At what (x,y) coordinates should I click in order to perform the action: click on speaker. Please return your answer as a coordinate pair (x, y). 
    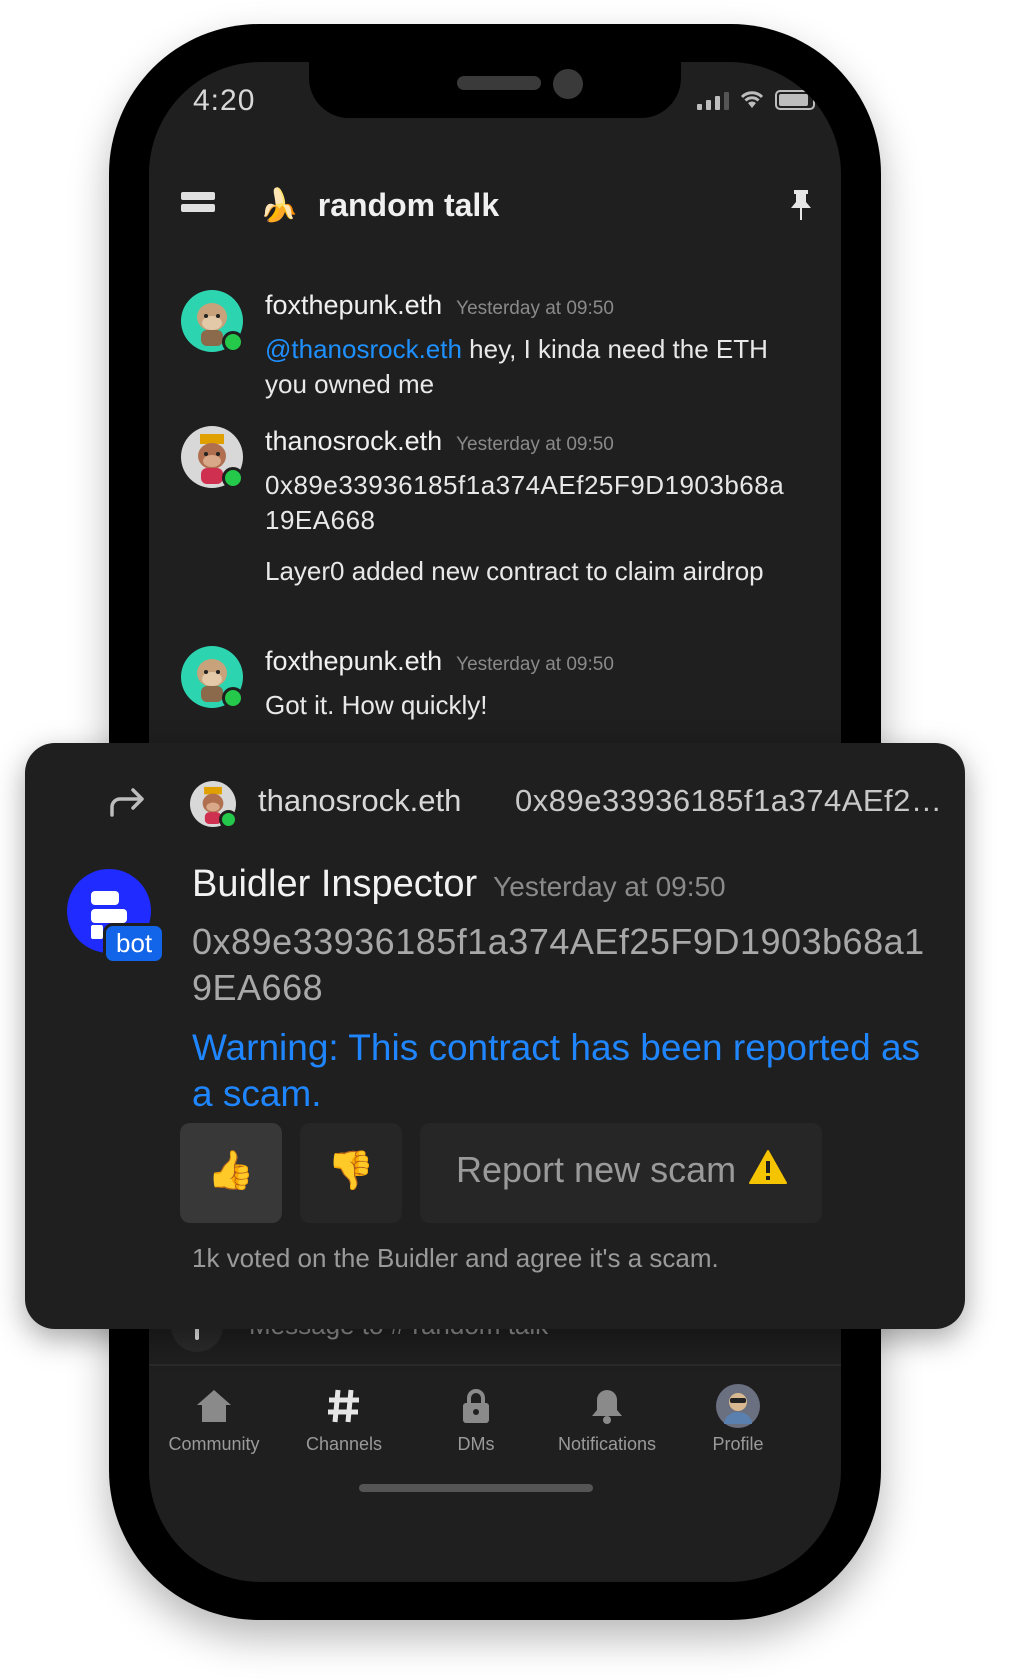
    Looking at the image, I should click on (499, 83).